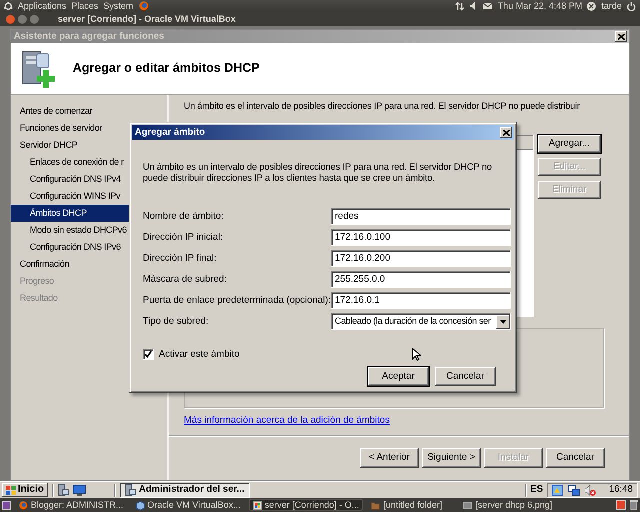 The image size is (640, 512). What do you see at coordinates (199, 354) in the screenshot?
I see `checkbox-label: Activar este ámbito` at bounding box center [199, 354].